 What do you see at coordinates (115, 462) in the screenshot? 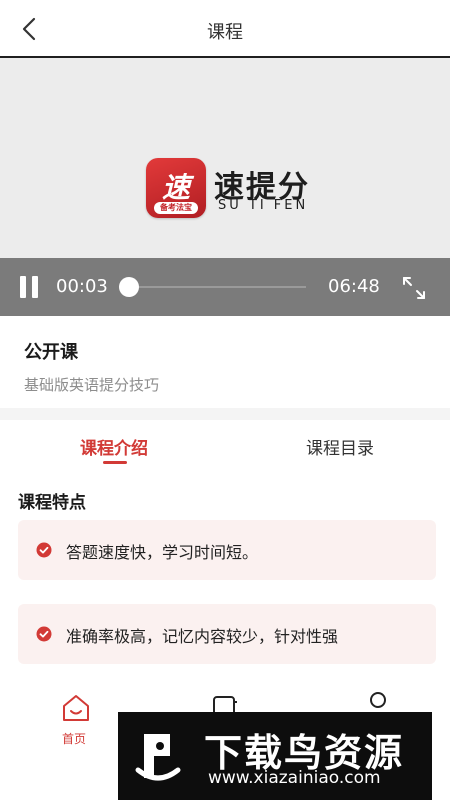
I see `active-tab-indicator` at bounding box center [115, 462].